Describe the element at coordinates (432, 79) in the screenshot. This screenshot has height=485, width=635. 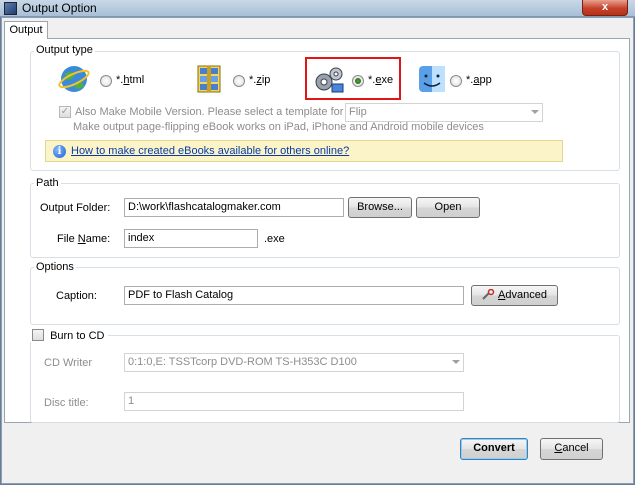
I see `mac-finder-icon` at that location.